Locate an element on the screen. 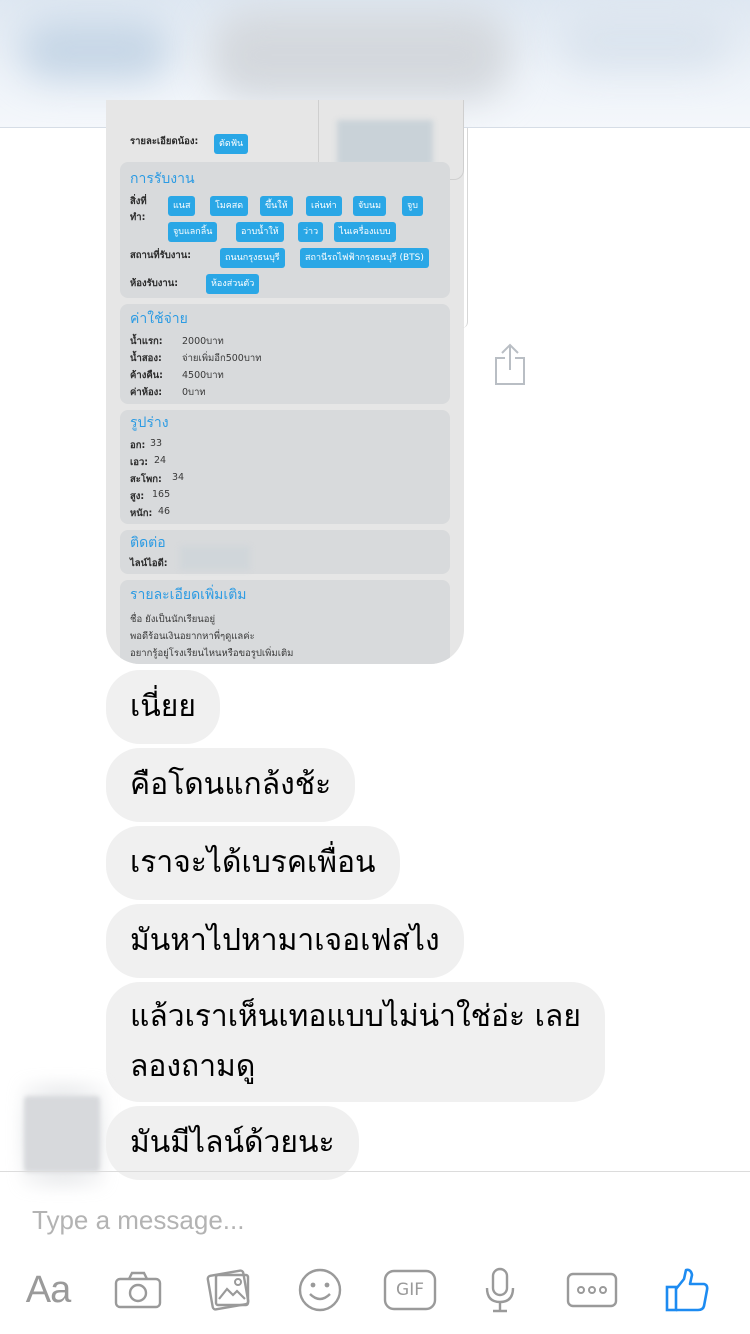 Image resolution: width=750 pixels, height=1334 pixels. detail-label: รายละเอียดน้อง: is located at coordinates (164, 141).